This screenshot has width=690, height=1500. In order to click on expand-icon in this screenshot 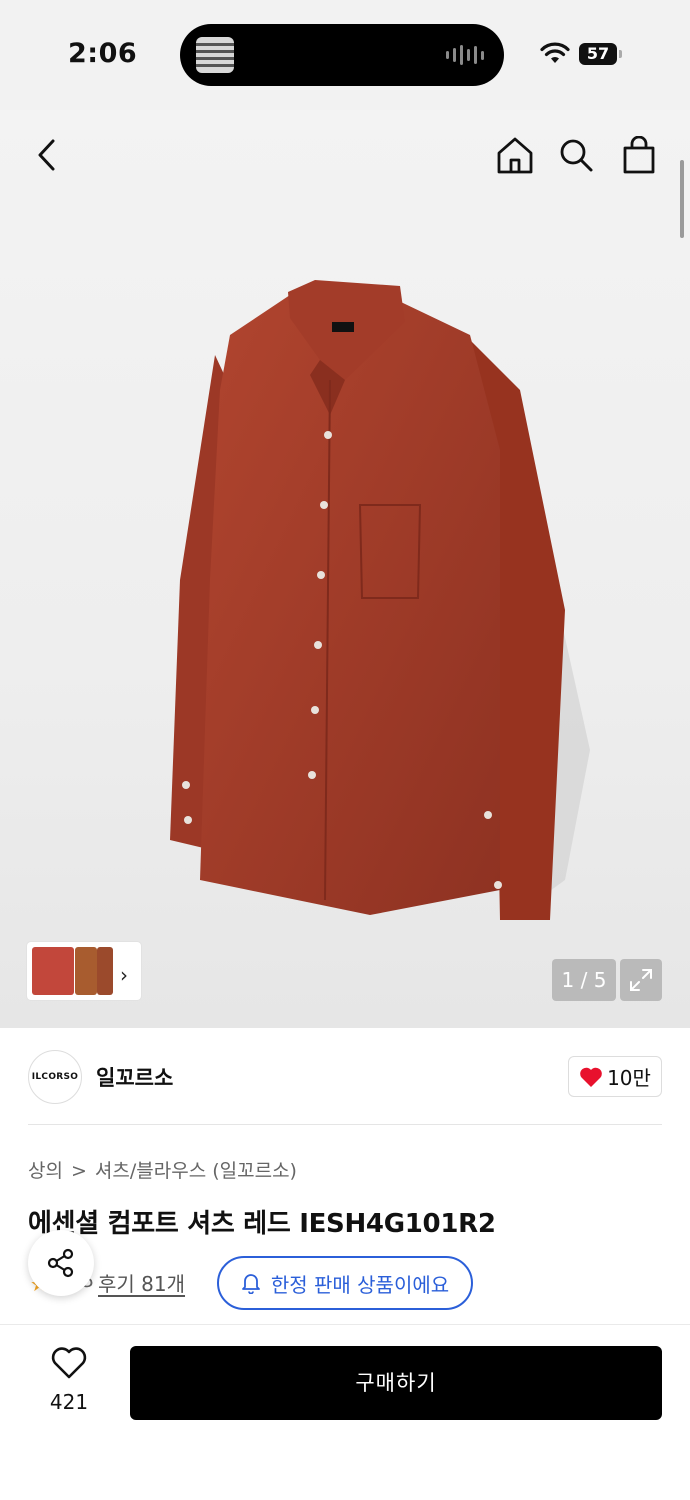, I will do `click(641, 980)`.